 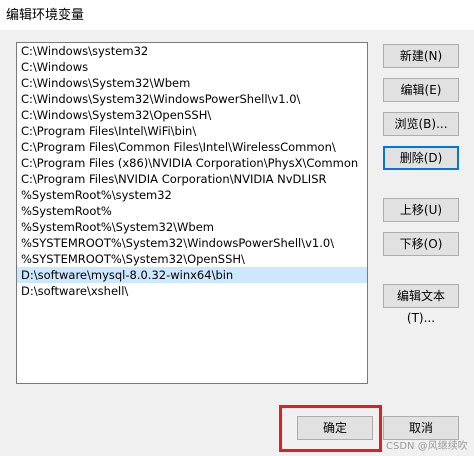 What do you see at coordinates (192, 131) in the screenshot?
I see `path-list-item: C:\Program Files\Intel\WiFi\bin\` at bounding box center [192, 131].